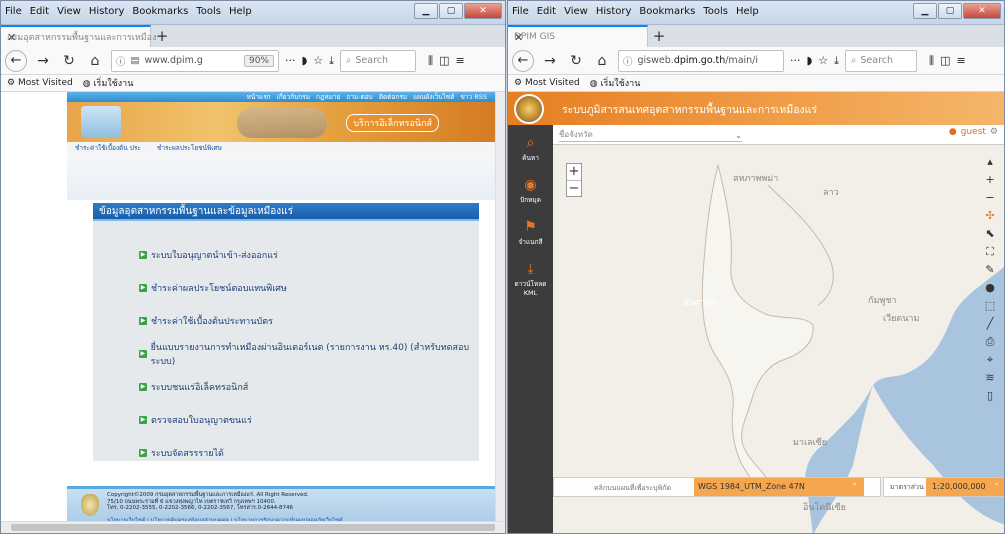 Image resolution: width=1005 pixels, height=534 pixels. Describe the element at coordinates (990, 396) in the screenshot. I see `book-icon: ▯` at that location.